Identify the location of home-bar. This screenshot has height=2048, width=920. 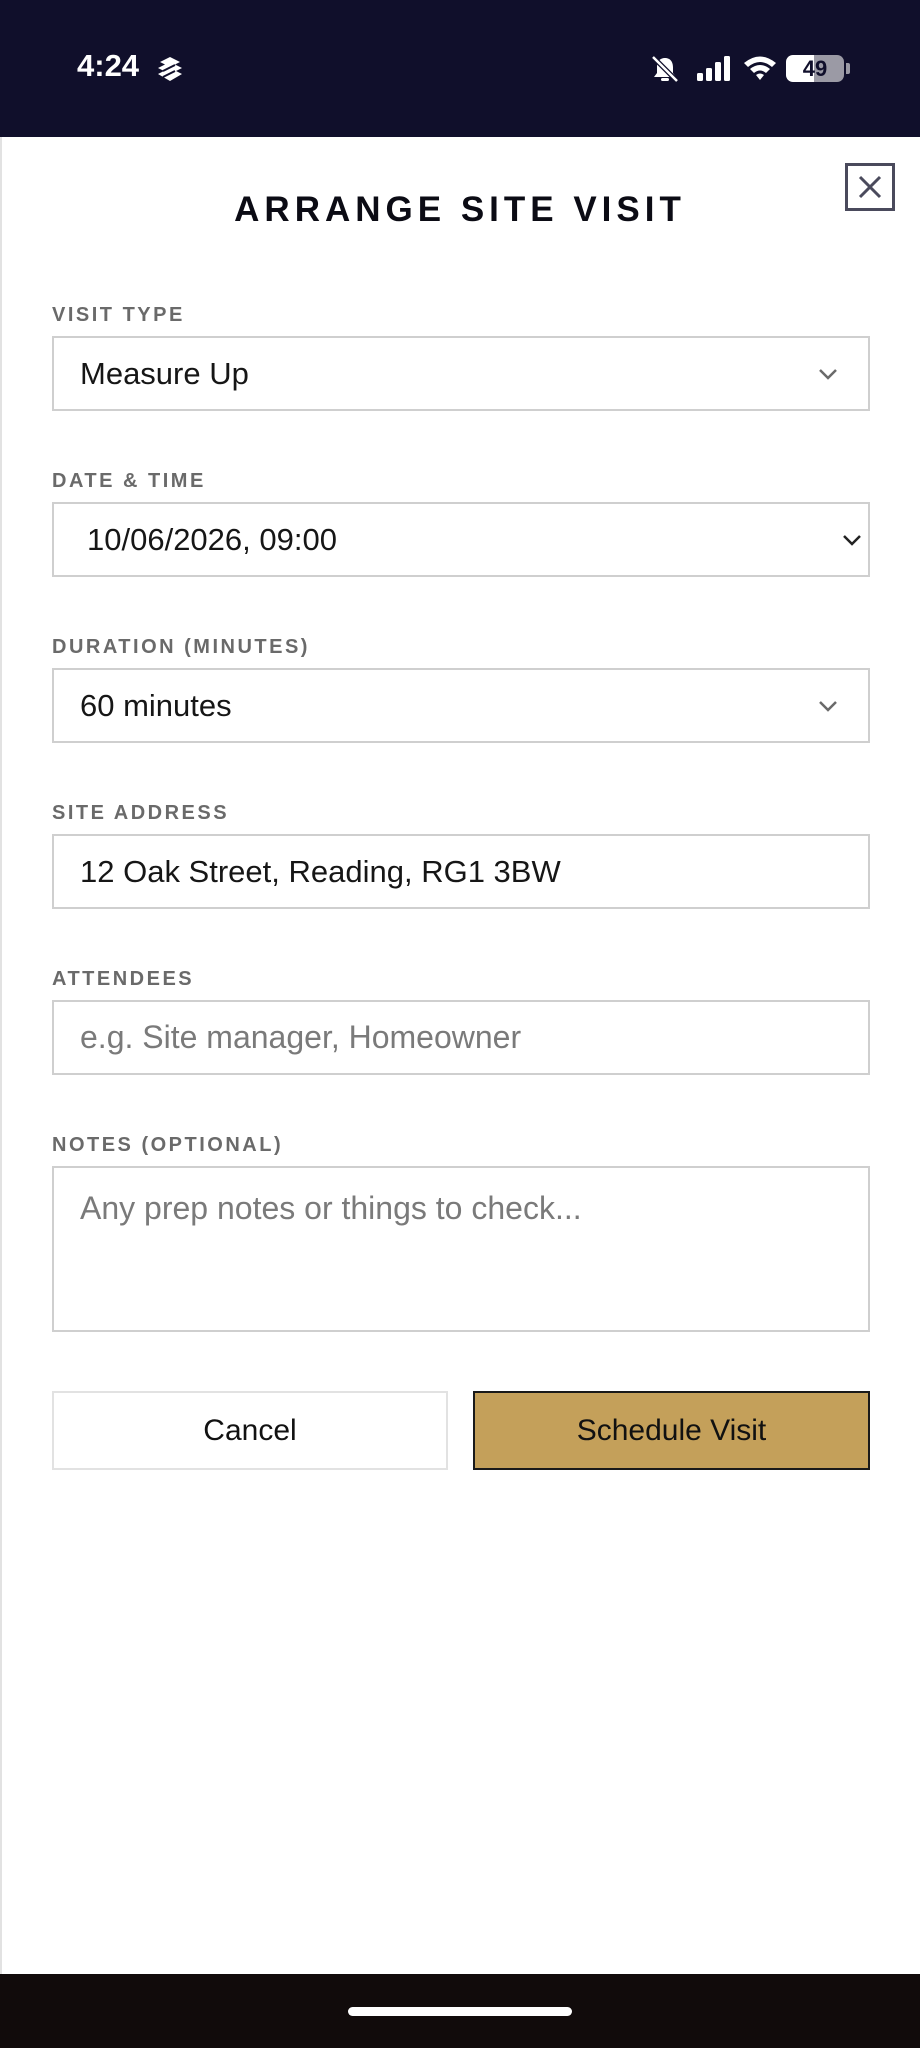
(460, 2011).